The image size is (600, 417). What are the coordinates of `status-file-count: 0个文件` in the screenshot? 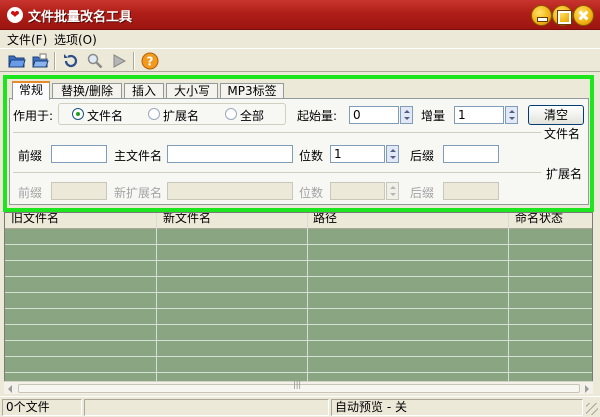 It's located at (42, 407).